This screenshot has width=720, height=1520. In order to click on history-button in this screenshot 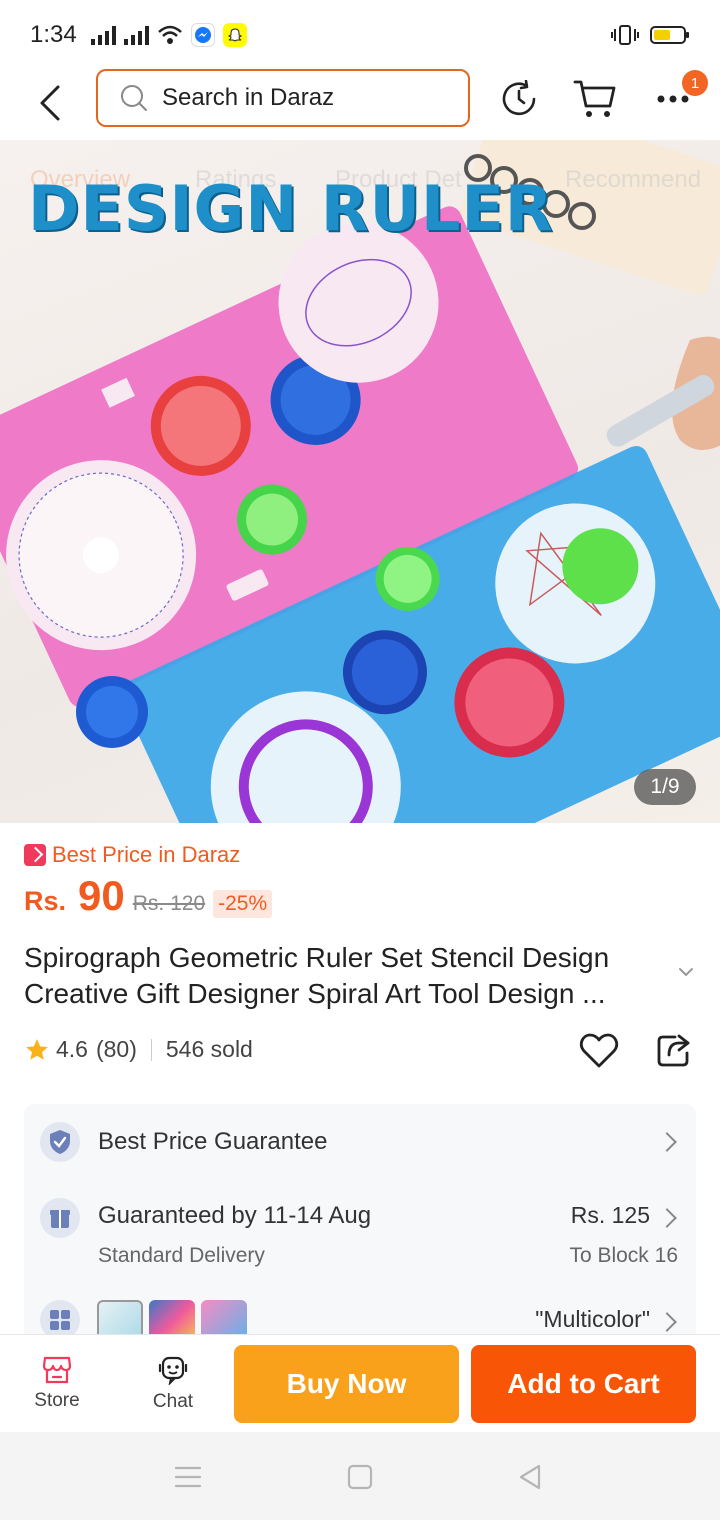, I will do `click(519, 99)`.